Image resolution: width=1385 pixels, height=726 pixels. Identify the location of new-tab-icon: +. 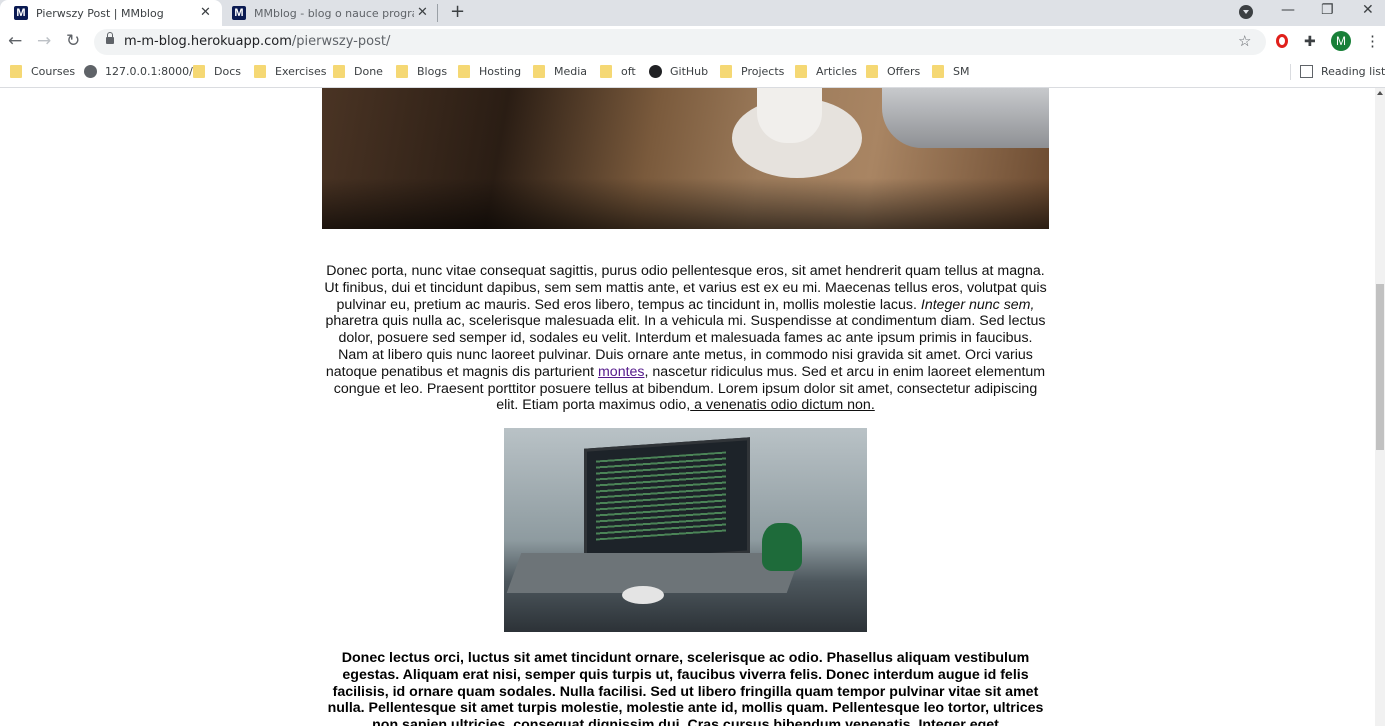
(457, 11).